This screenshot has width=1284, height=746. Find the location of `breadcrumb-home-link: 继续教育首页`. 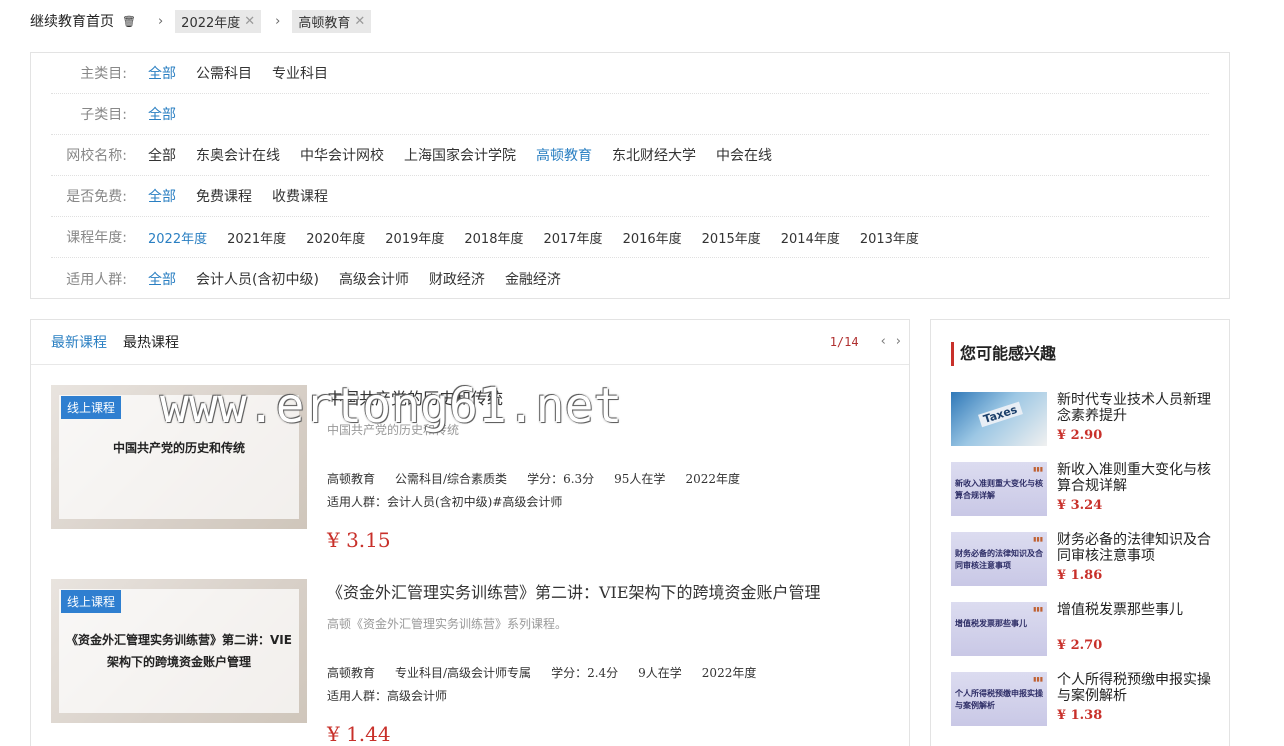

breadcrumb-home-link: 继续教育首页 is located at coordinates (72, 21).